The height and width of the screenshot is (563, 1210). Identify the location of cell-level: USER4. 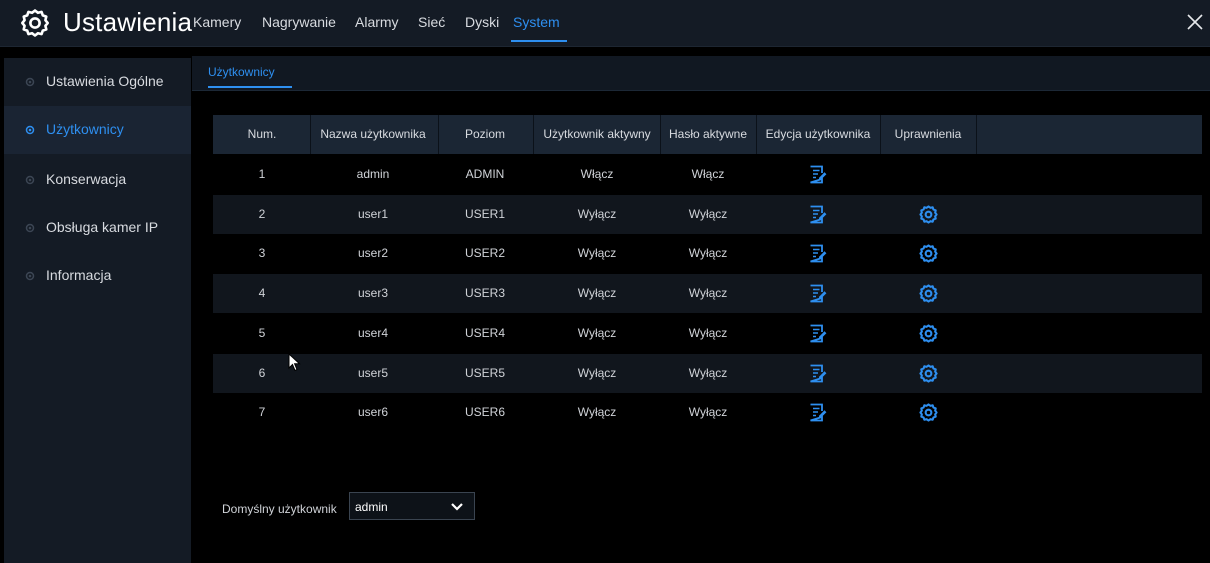
(485, 333).